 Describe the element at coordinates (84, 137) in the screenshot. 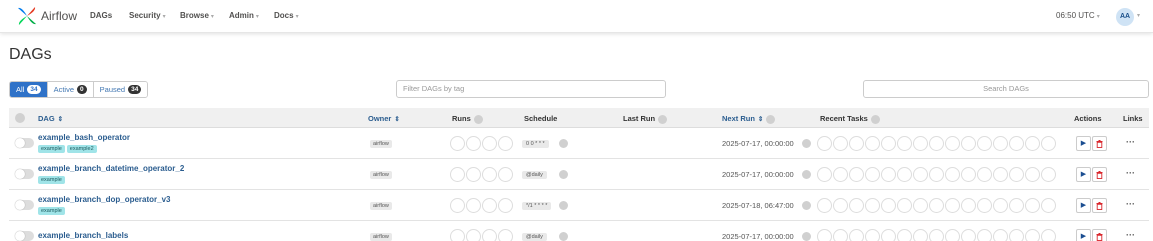

I see `dag-name-link: example_bash_operator` at that location.